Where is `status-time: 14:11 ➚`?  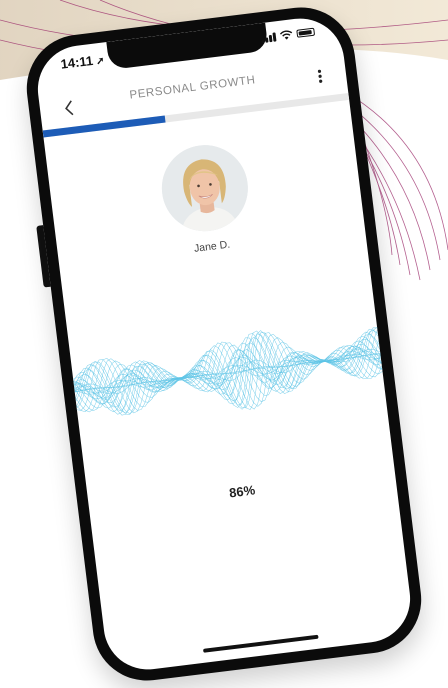
status-time: 14:11 ➚ is located at coordinates (82, 62).